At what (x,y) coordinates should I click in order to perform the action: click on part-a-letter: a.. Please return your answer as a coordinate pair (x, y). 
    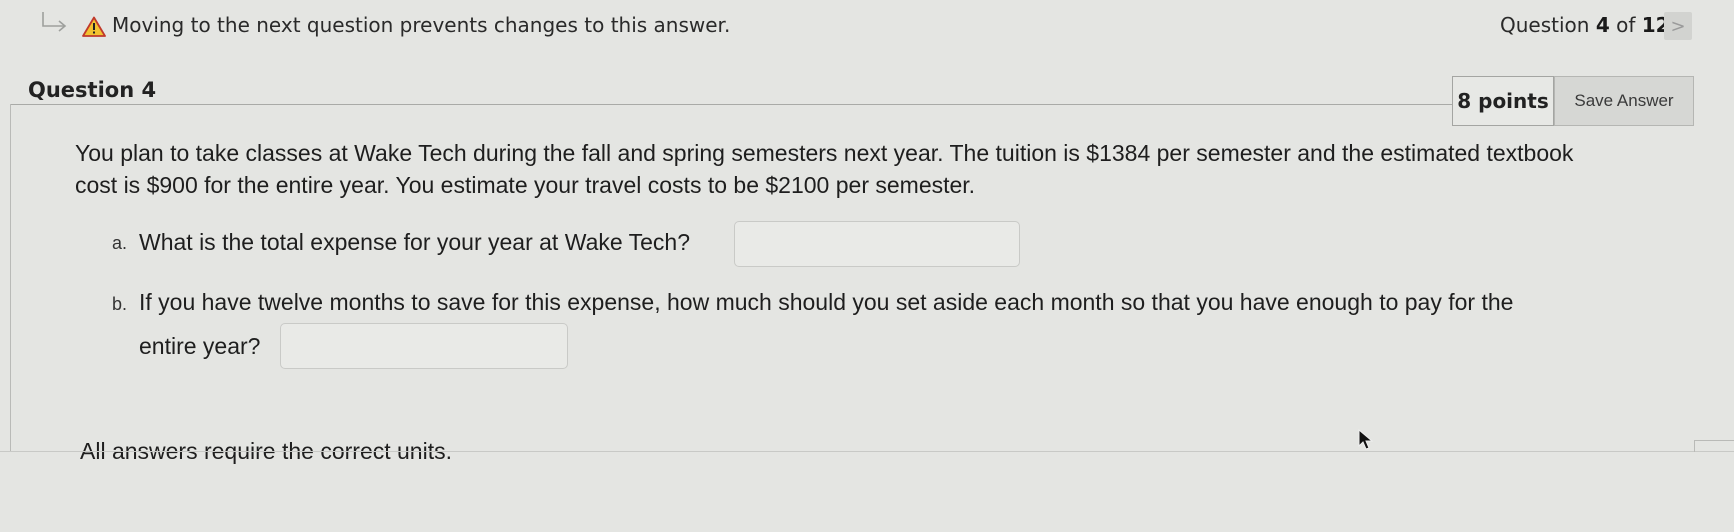
    Looking at the image, I should click on (120, 243).